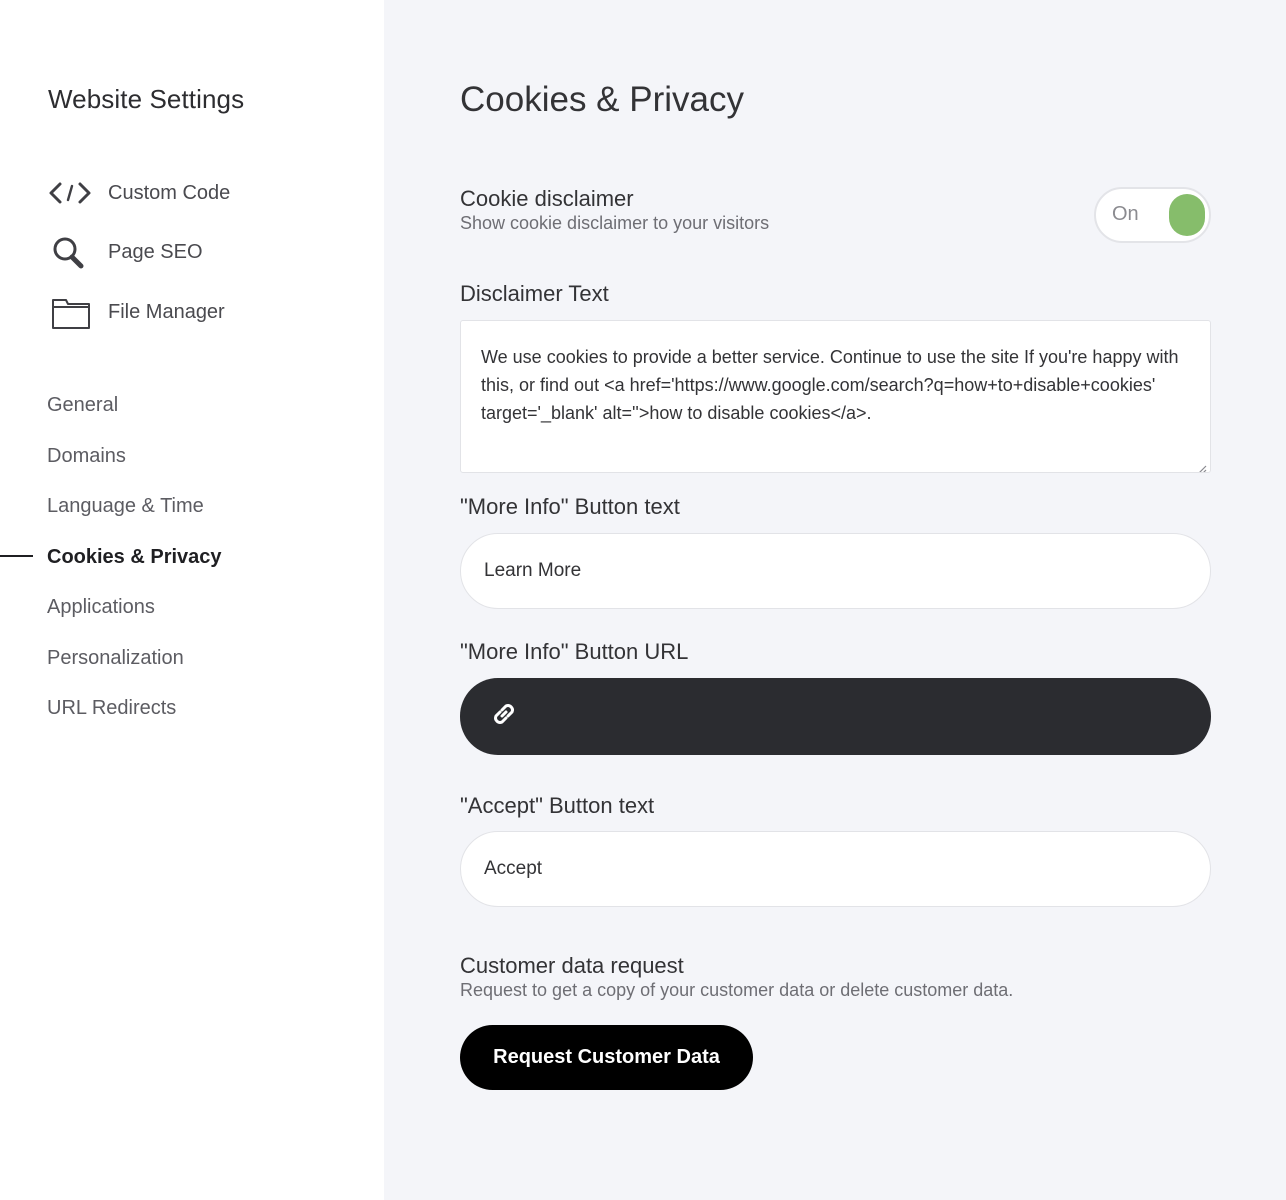  Describe the element at coordinates (70, 312) in the screenshot. I see `folder-icon` at that location.